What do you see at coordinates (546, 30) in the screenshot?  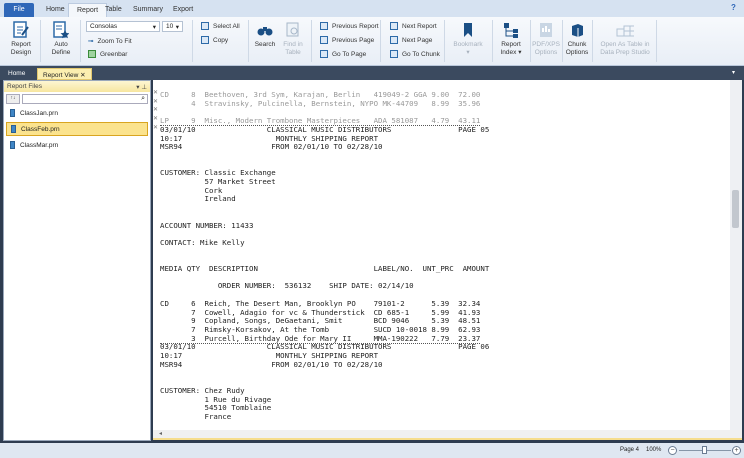 I see `pdf-icon` at bounding box center [546, 30].